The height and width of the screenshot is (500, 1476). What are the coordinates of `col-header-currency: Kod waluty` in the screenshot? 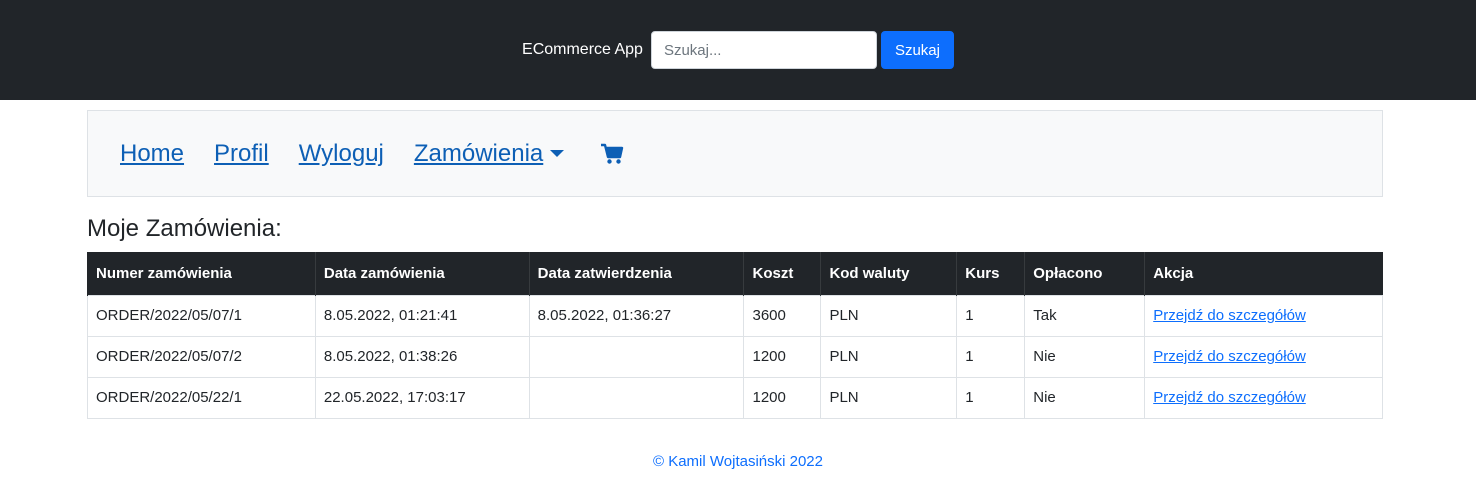 It's located at (888, 273).